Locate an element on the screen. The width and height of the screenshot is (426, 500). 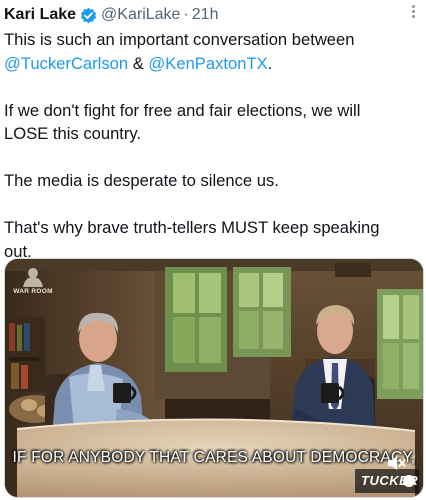
author-name: Kari Lake is located at coordinates (40, 15).